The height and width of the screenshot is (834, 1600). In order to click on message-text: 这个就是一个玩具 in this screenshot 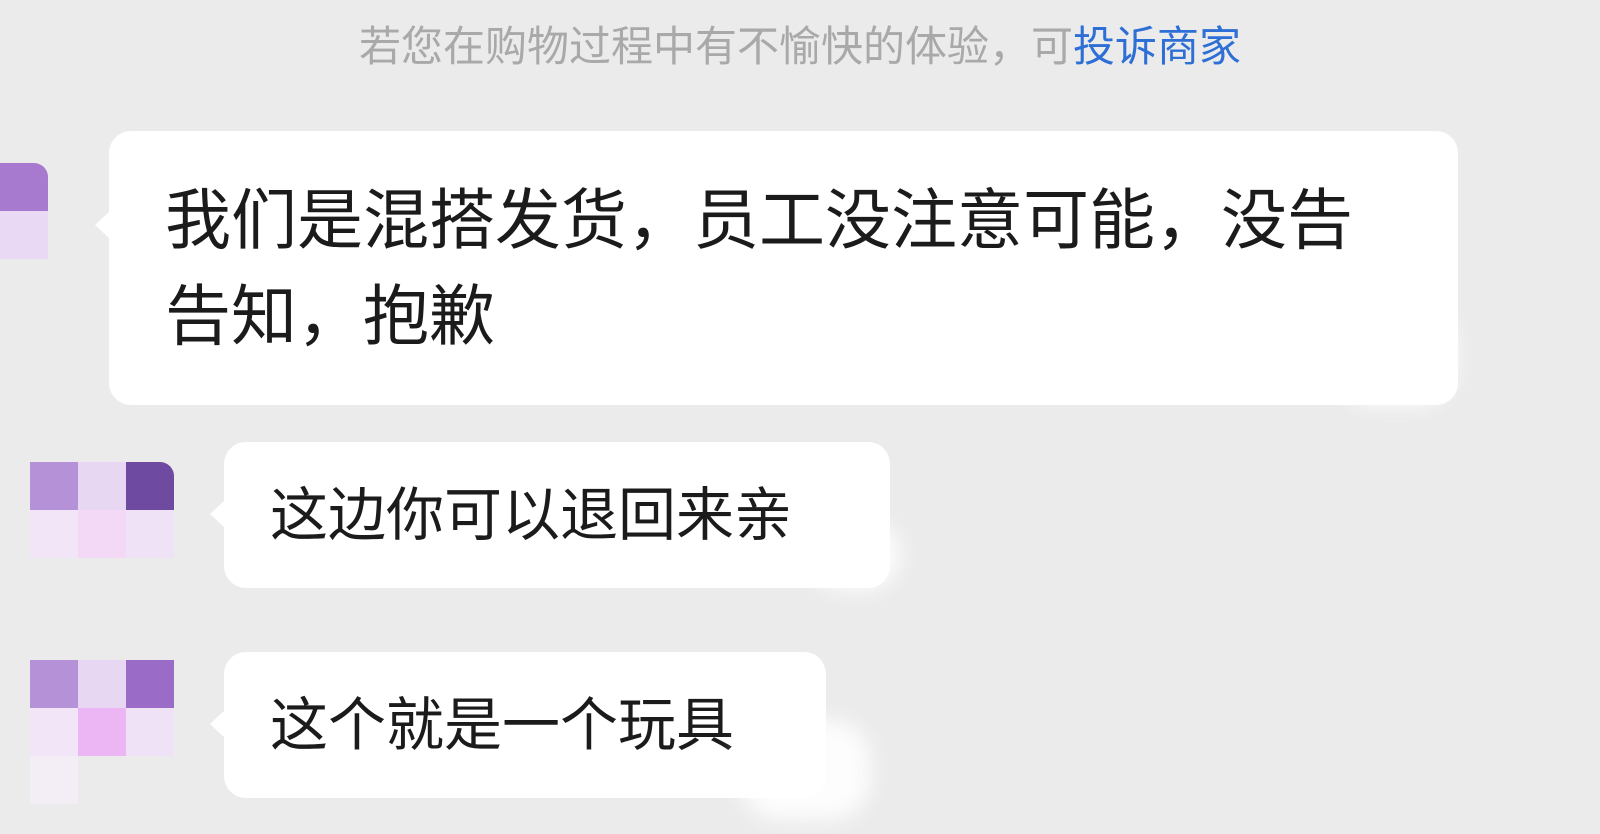, I will do `click(502, 725)`.